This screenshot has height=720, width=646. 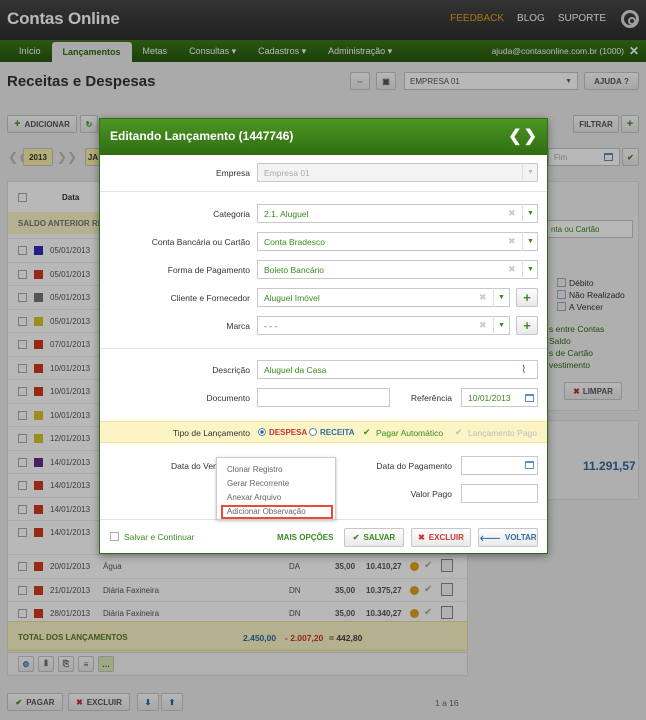 What do you see at coordinates (305, 537) in the screenshot?
I see `mais-opcoes-button: MAIS OPÇÕES` at bounding box center [305, 537].